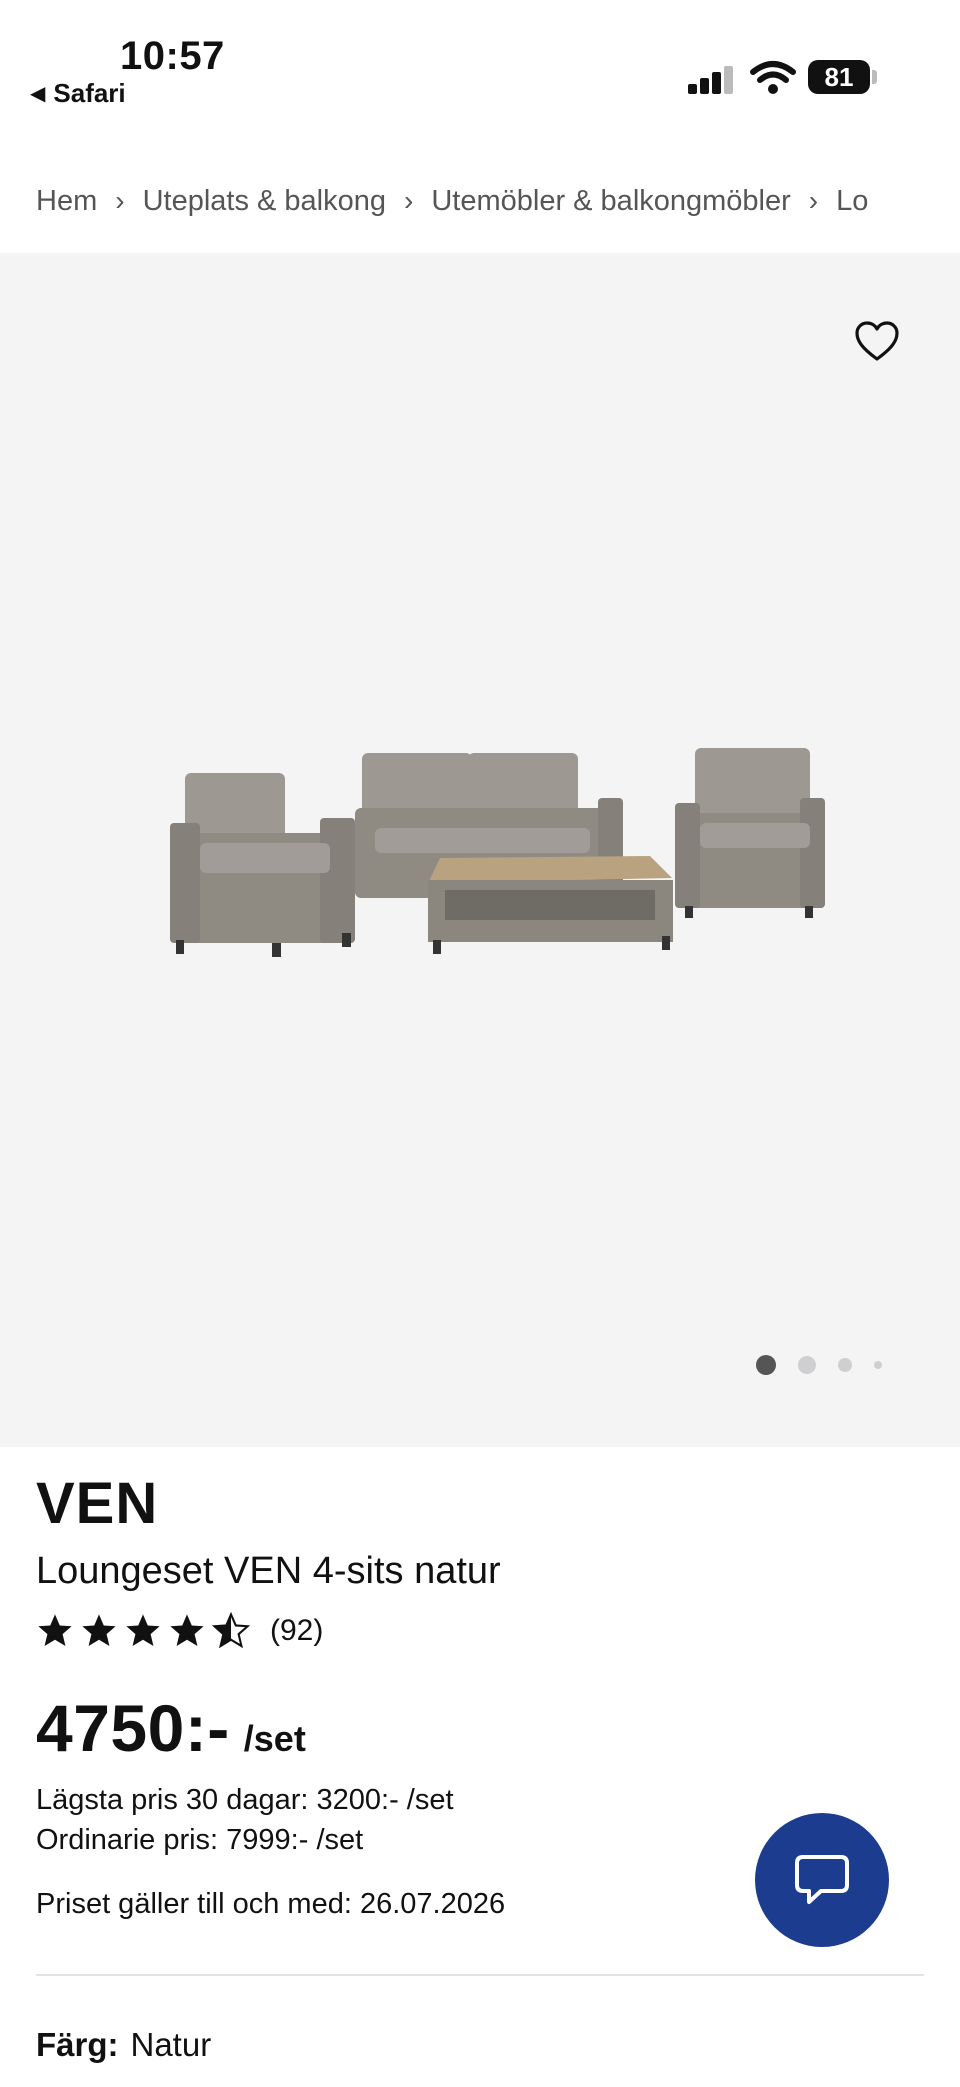  What do you see at coordinates (712, 79) in the screenshot?
I see `signal-icon` at bounding box center [712, 79].